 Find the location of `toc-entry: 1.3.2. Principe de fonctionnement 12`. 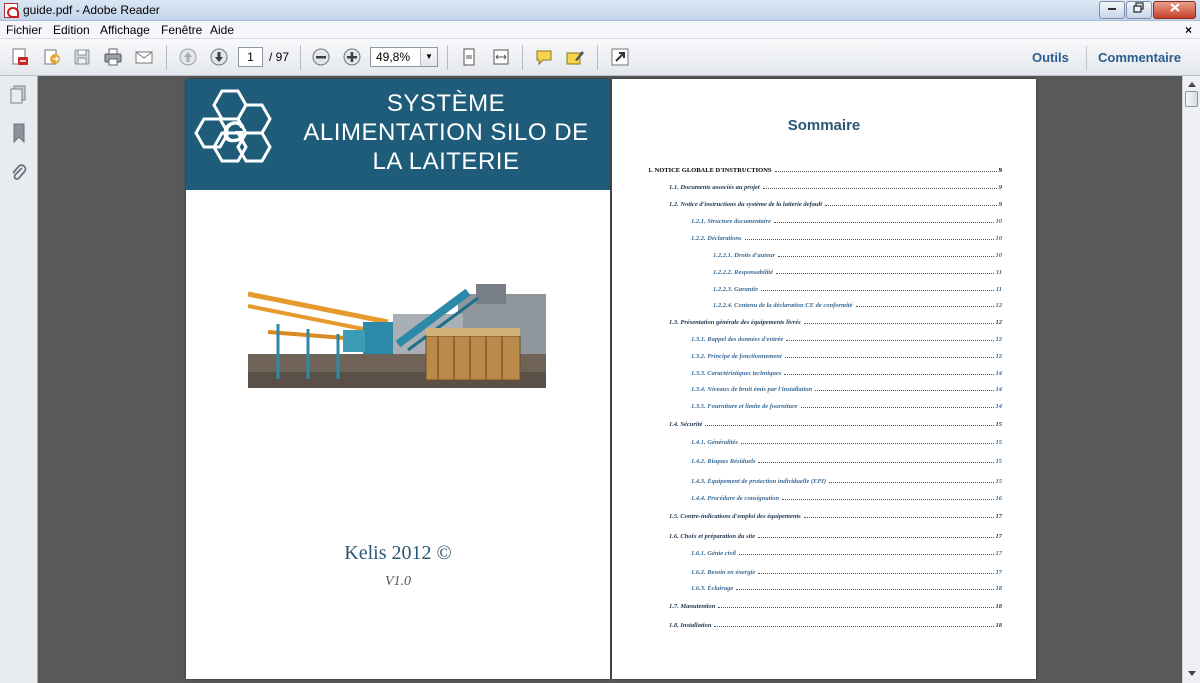

toc-entry: 1.3.2. Principe de fonctionnement 12 is located at coordinates (846, 354).